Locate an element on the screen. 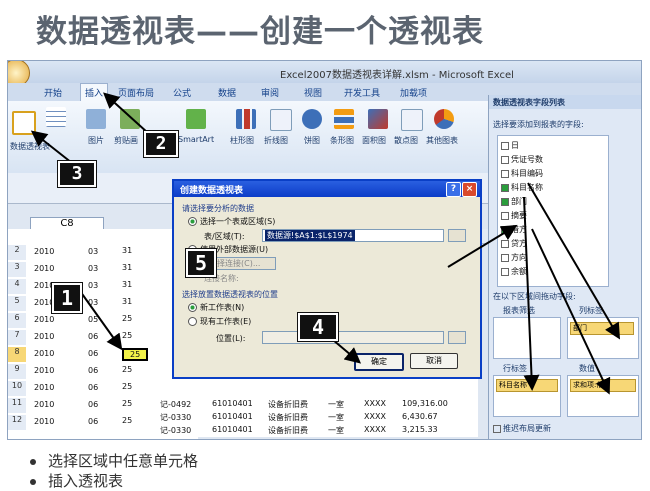  arrow-to-field-list is located at coordinates (482, 246).